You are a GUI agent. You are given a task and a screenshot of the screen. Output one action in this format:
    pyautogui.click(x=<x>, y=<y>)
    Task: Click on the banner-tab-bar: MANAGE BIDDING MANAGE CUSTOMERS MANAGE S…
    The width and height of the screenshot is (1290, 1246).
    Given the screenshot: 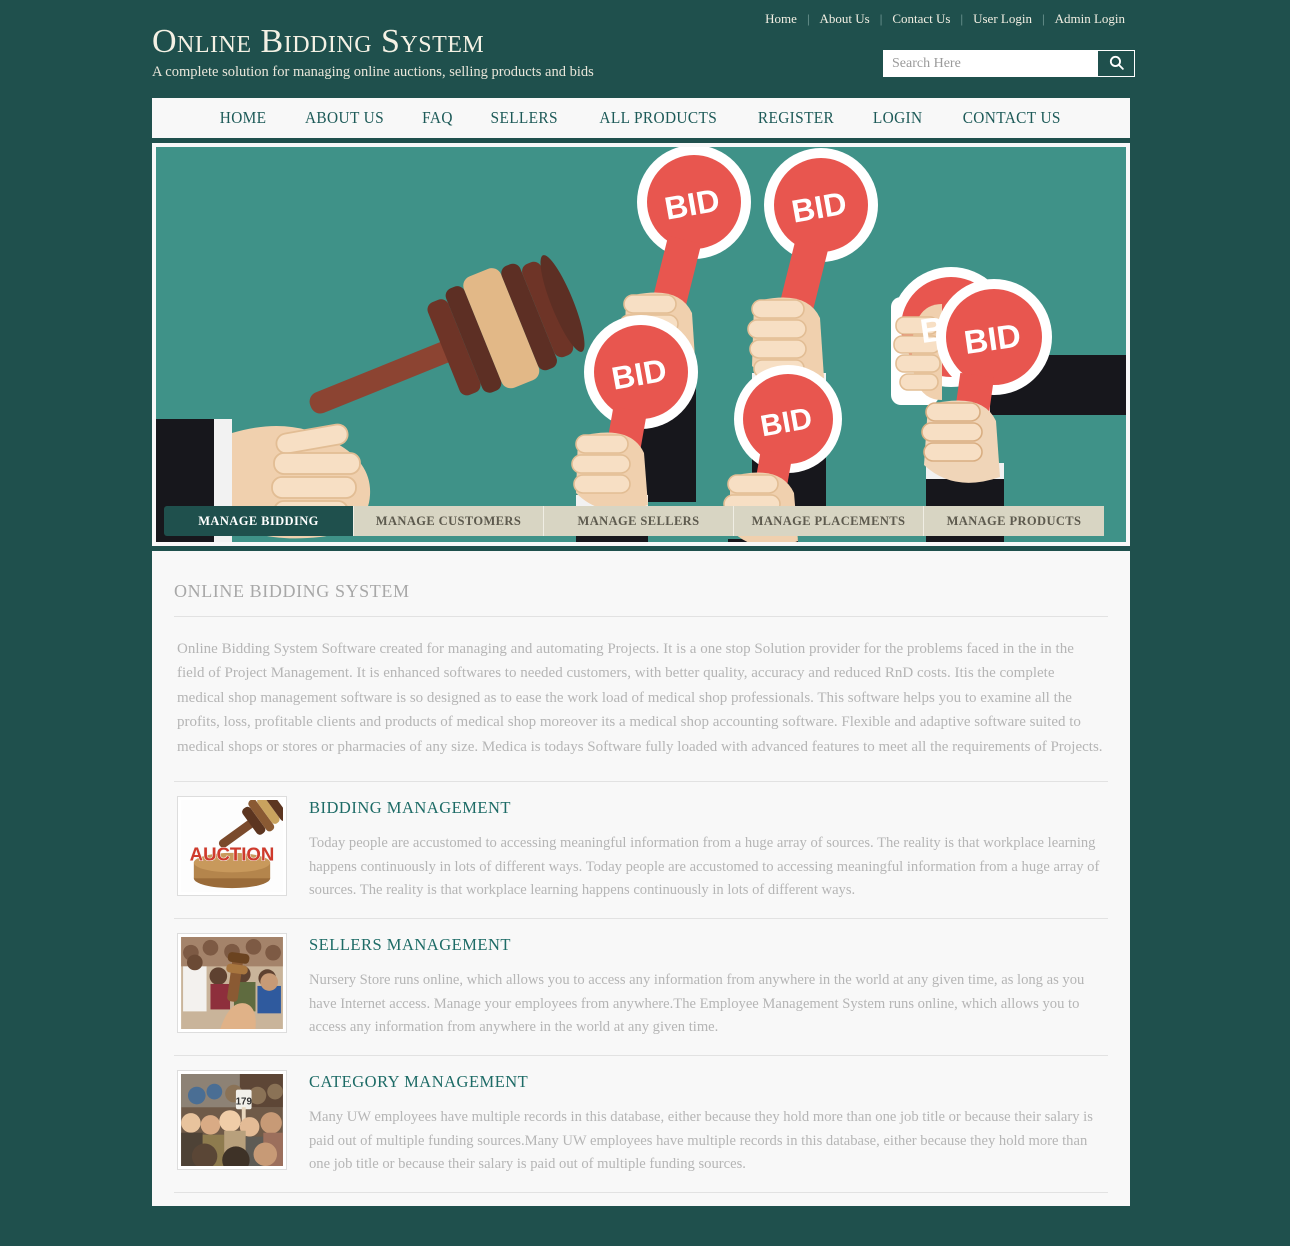 What is the action you would take?
    pyautogui.click(x=634, y=521)
    